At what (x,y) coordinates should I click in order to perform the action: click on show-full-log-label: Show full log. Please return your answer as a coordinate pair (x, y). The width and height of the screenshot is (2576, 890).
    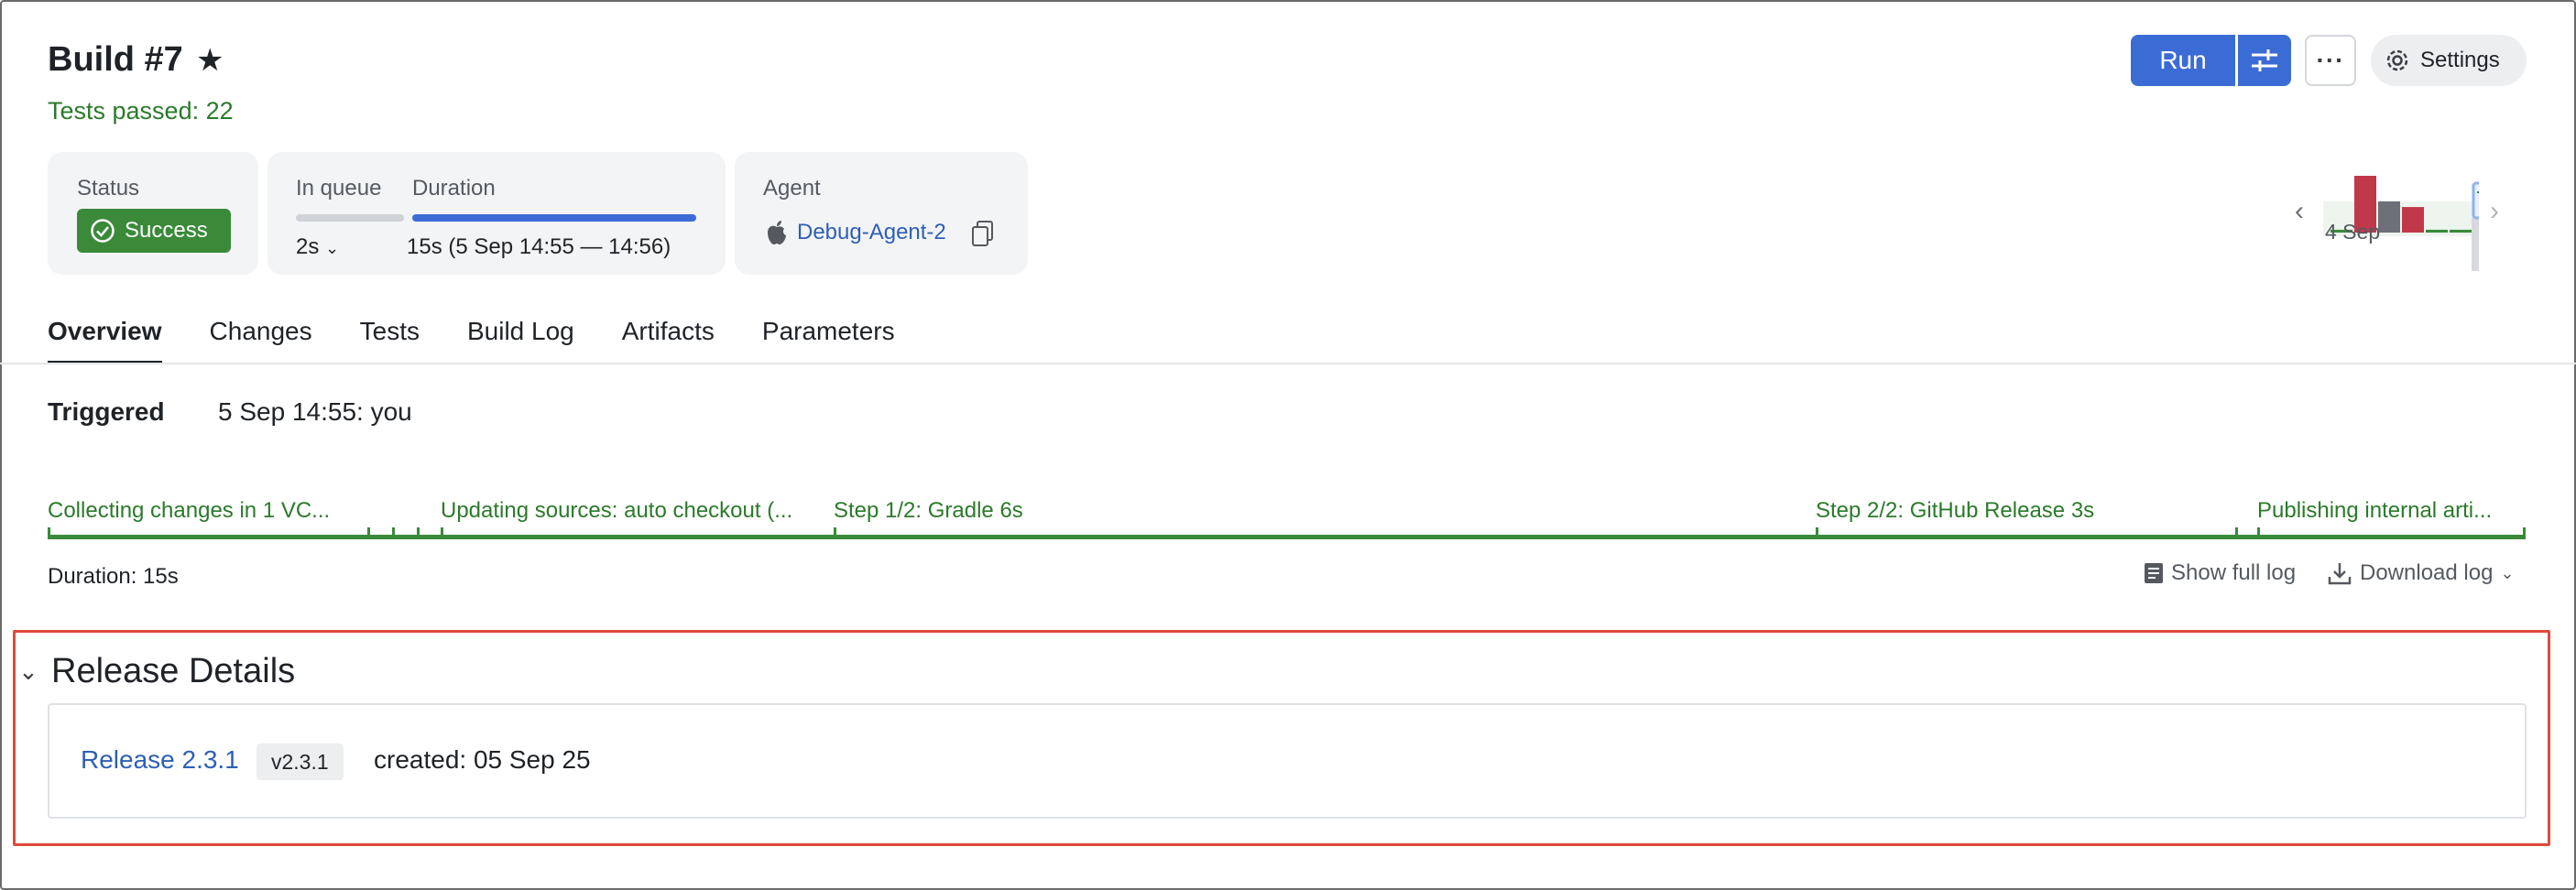
    Looking at the image, I should click on (2234, 573).